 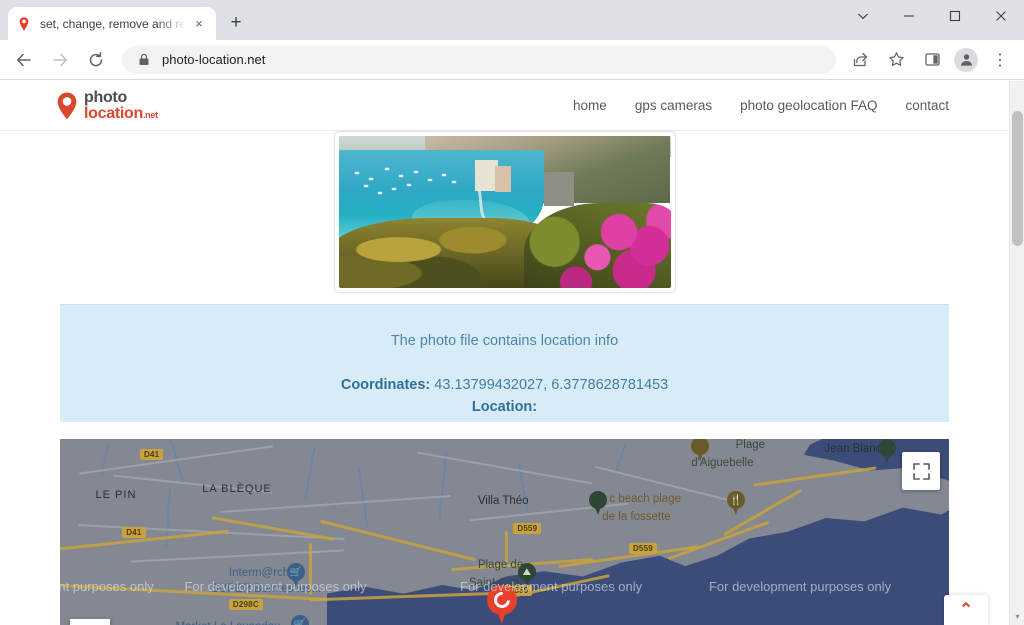 What do you see at coordinates (236, 23) in the screenshot?
I see `new-tab-button: +` at bounding box center [236, 23].